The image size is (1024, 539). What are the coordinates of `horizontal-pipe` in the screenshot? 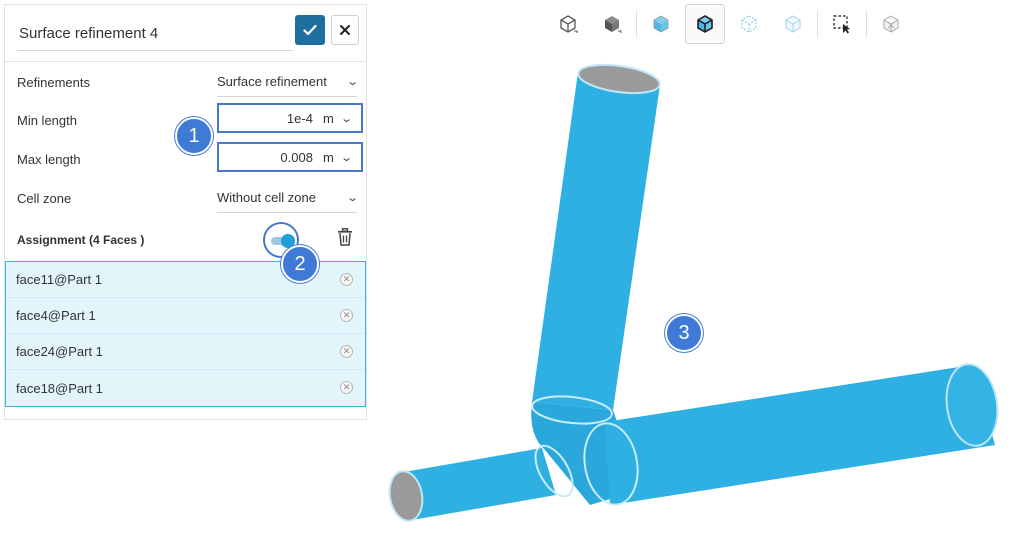 It's located at (800, 435).